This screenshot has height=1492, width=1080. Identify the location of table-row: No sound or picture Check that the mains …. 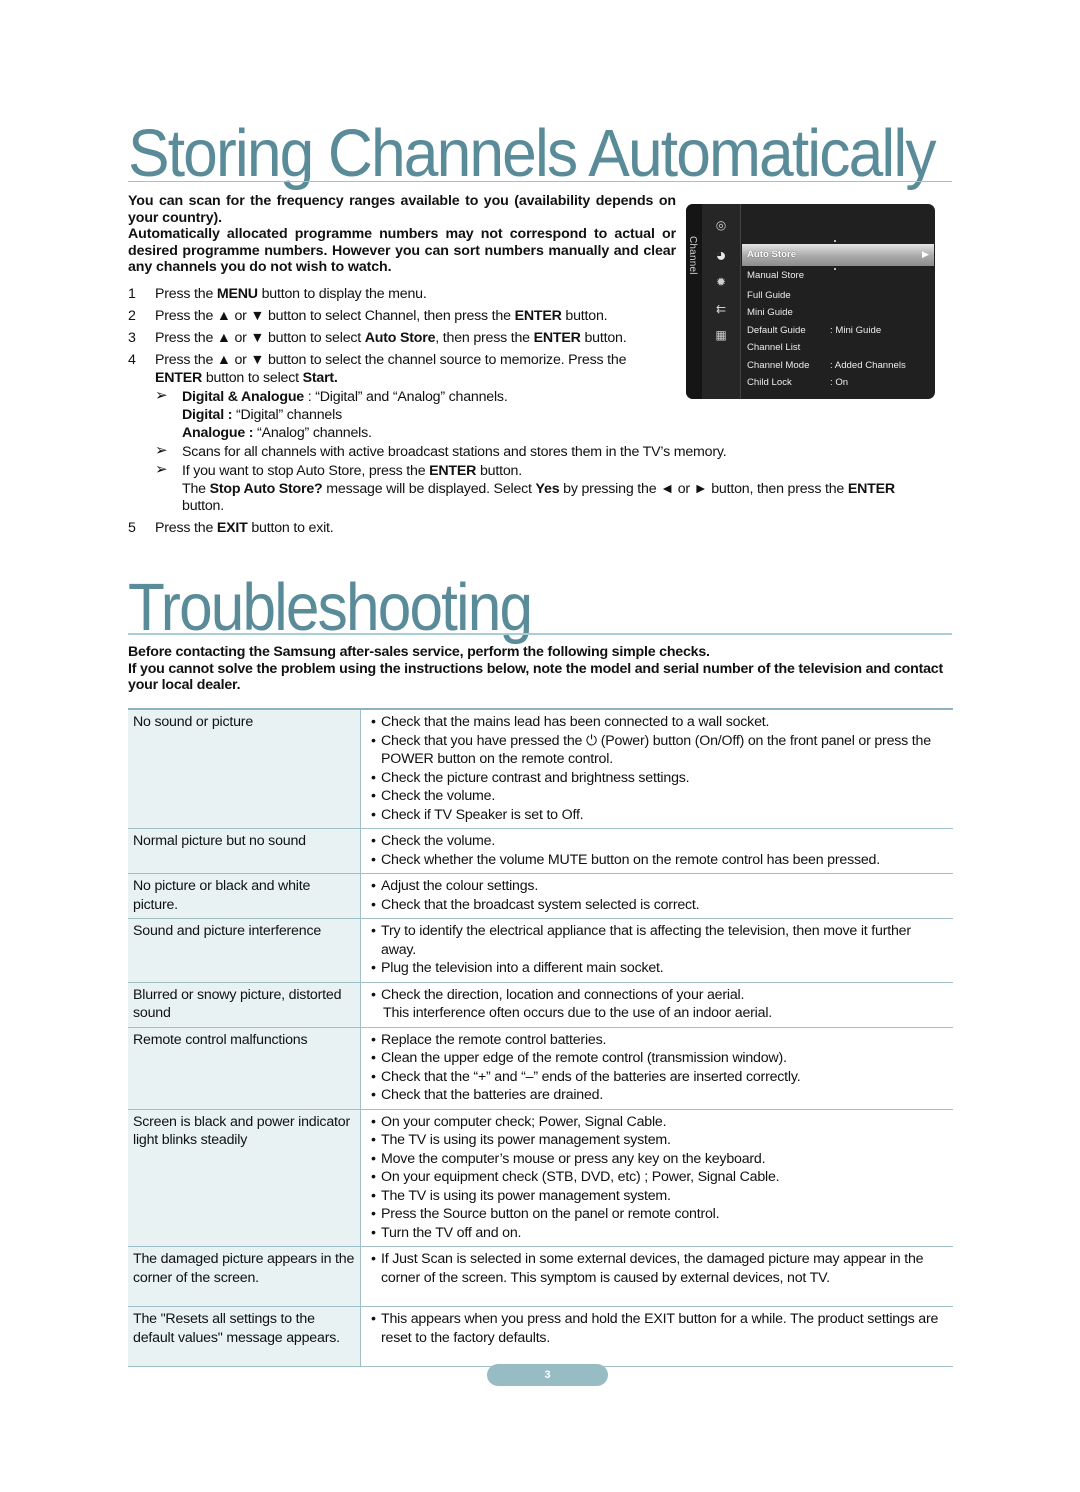
(540, 768).